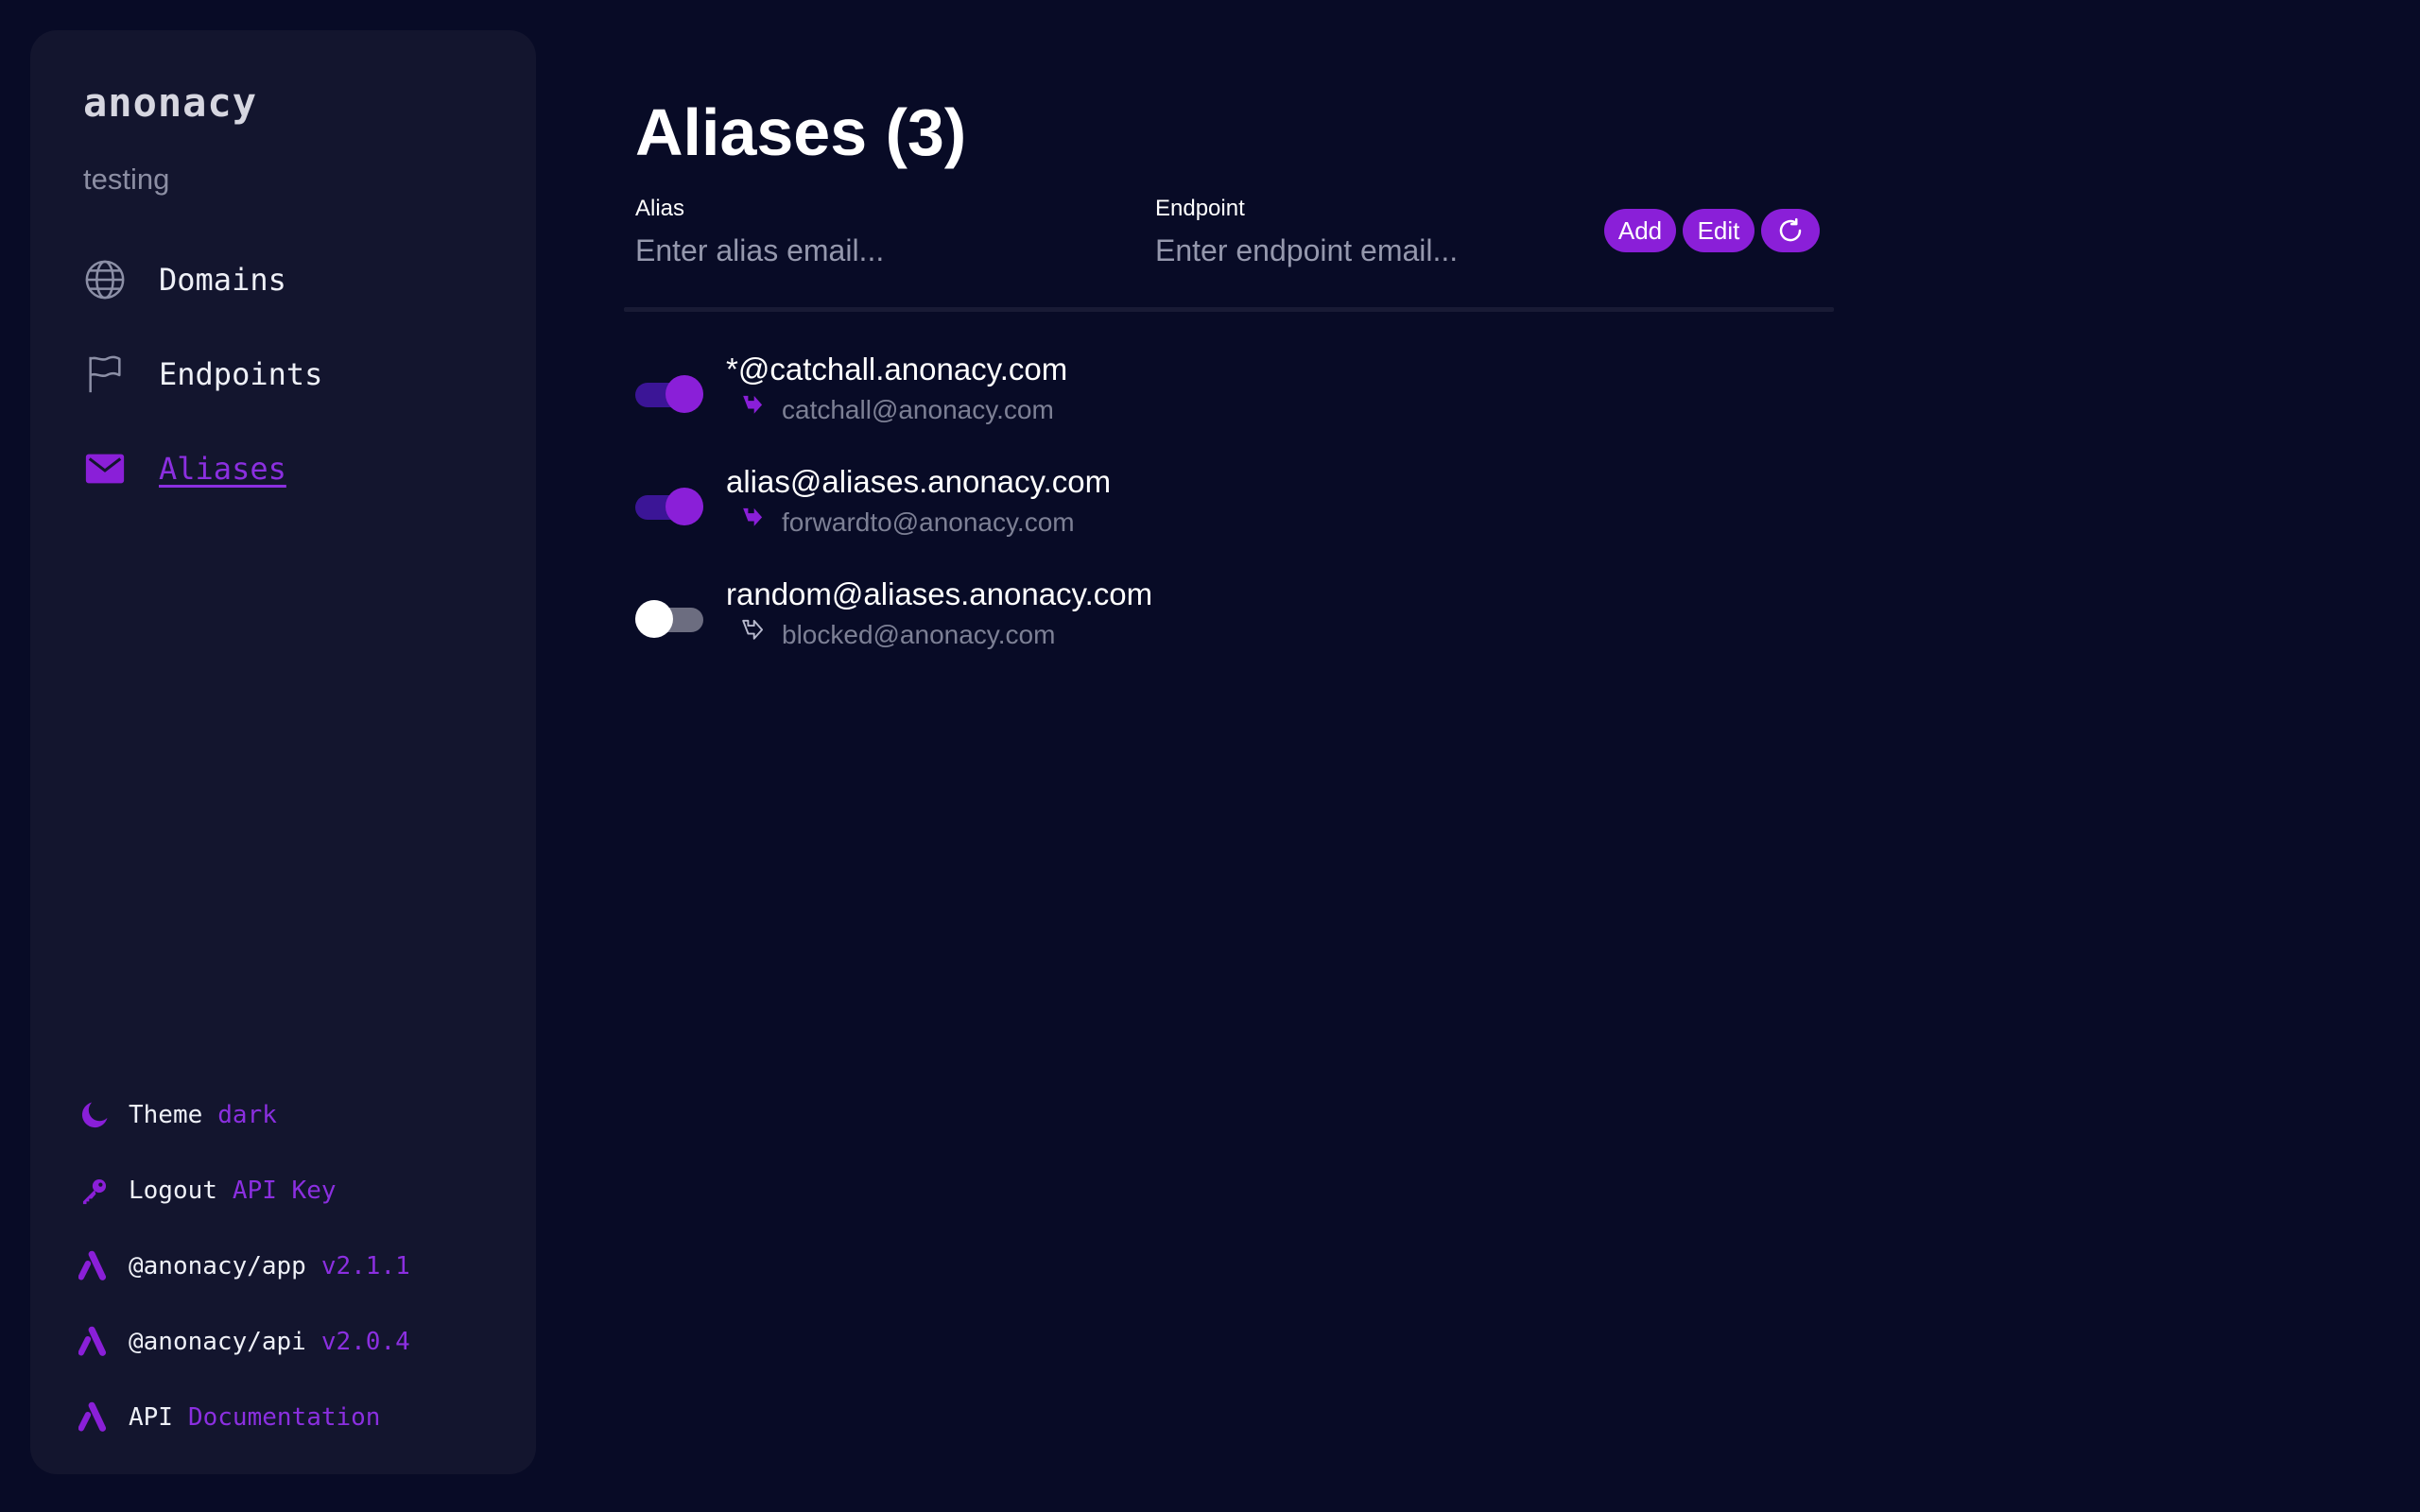  What do you see at coordinates (284, 1417) in the screenshot?
I see `api-doc-value: Documentation` at bounding box center [284, 1417].